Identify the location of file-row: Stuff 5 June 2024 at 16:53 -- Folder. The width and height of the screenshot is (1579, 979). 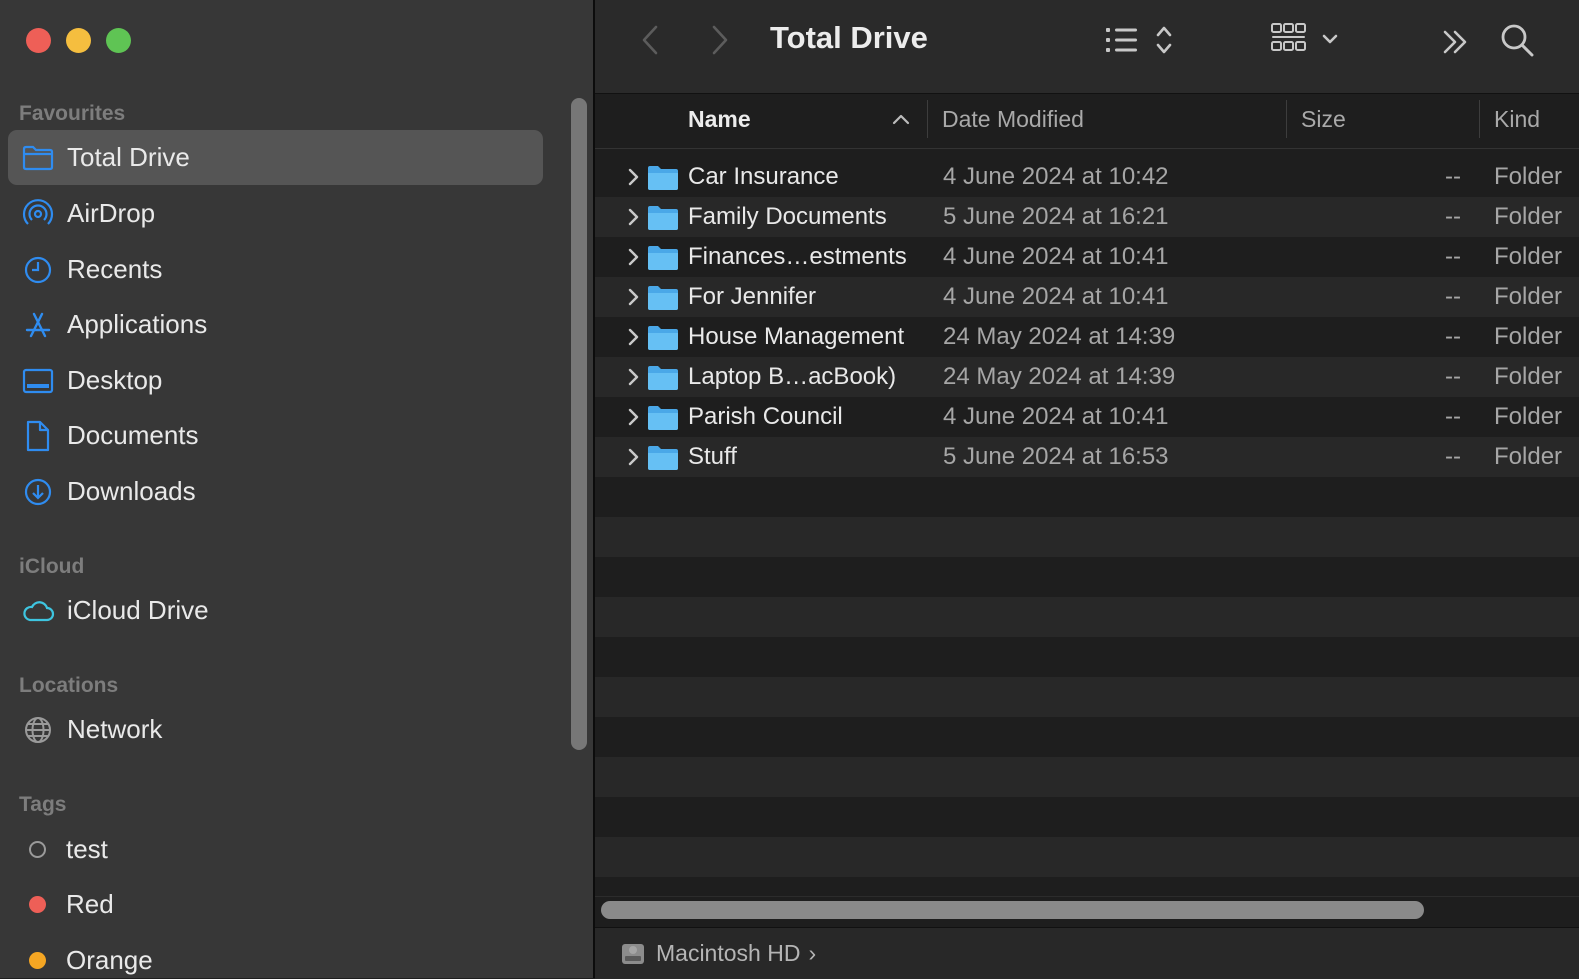
(1087, 457).